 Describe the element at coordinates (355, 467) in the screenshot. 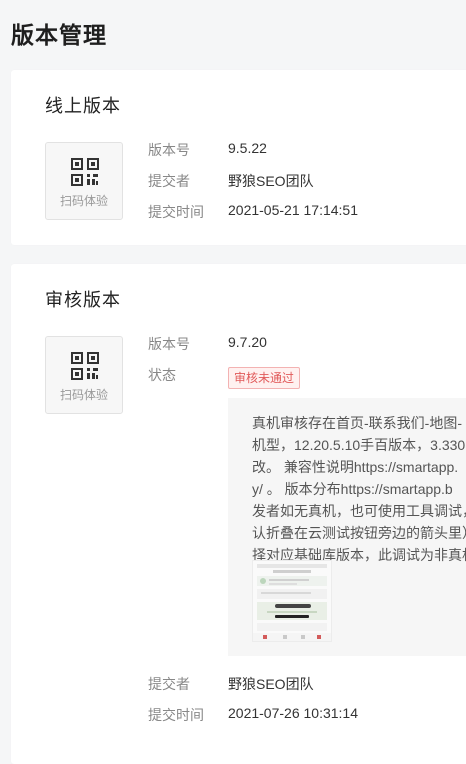

I see `reason-text-line: 改。 兼容性说明https://smartapp.` at that location.